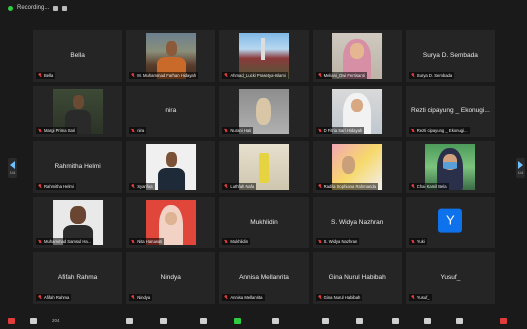 This screenshot has width=527, height=329. I want to click on participant-name-label: Margi Prima Sari, so click(57, 131).